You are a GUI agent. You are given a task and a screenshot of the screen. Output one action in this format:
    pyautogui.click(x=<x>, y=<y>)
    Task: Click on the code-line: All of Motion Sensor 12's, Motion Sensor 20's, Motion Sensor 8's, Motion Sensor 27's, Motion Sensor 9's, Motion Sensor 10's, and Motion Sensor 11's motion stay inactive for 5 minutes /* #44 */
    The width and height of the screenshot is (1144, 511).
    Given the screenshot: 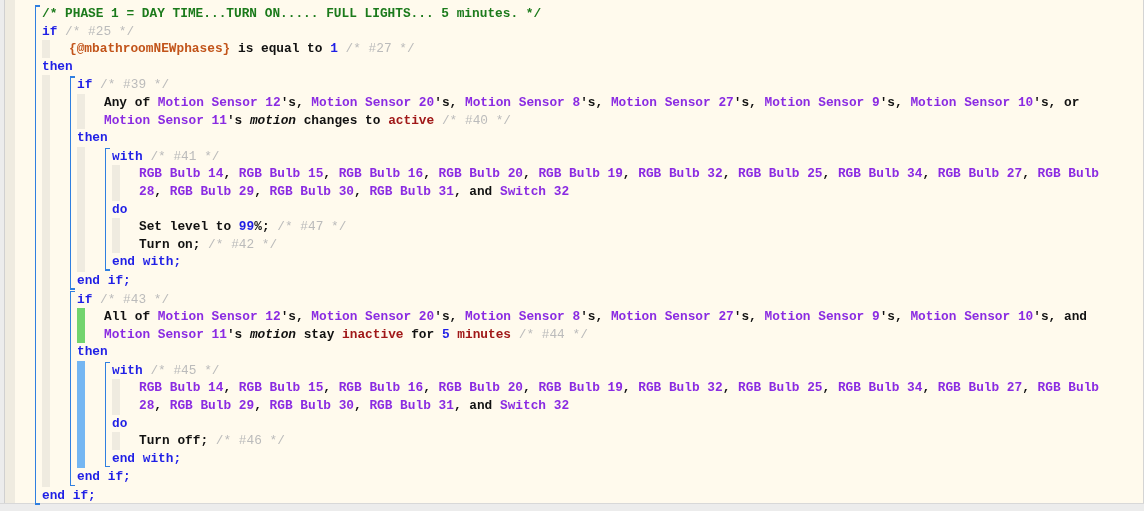 What is the action you would take?
    pyautogui.click(x=596, y=326)
    